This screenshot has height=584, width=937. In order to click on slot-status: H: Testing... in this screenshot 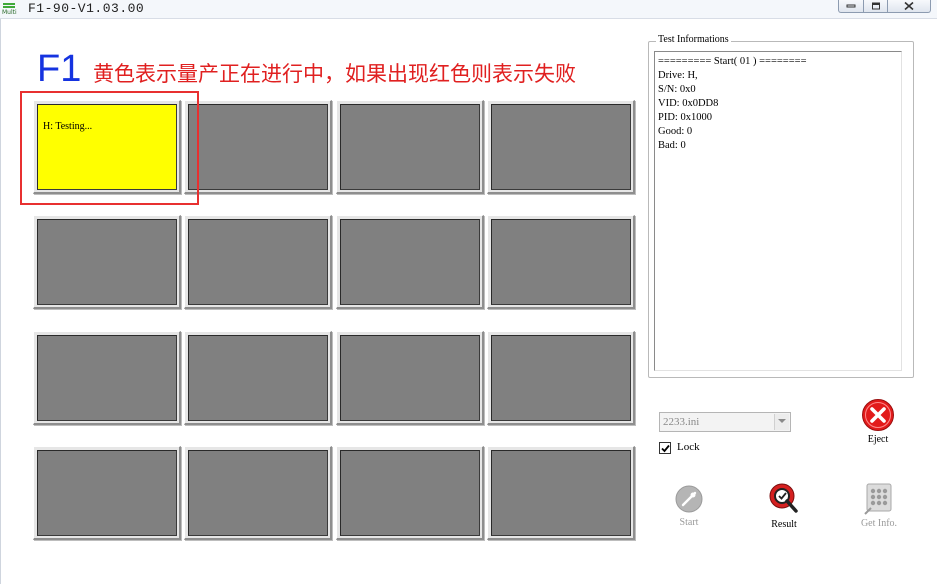, I will do `click(68, 126)`.